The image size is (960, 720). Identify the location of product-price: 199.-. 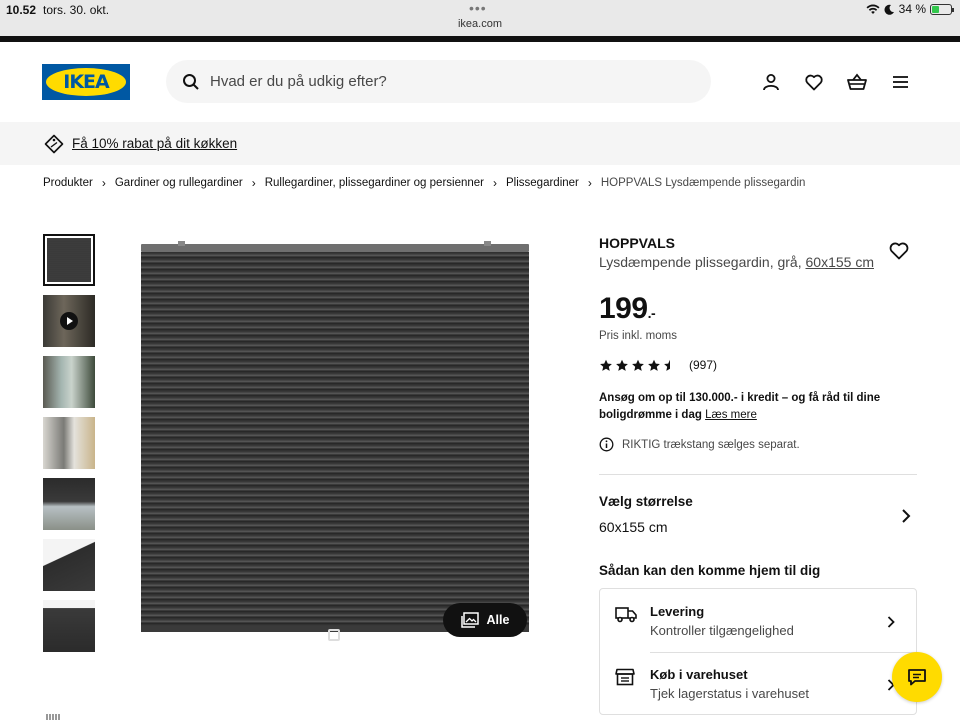
(627, 308).